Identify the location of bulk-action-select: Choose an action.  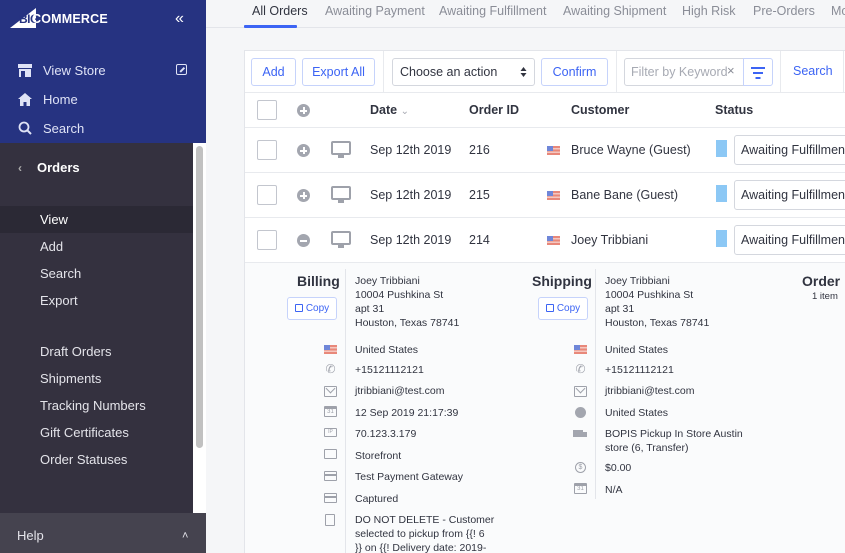
(463, 72).